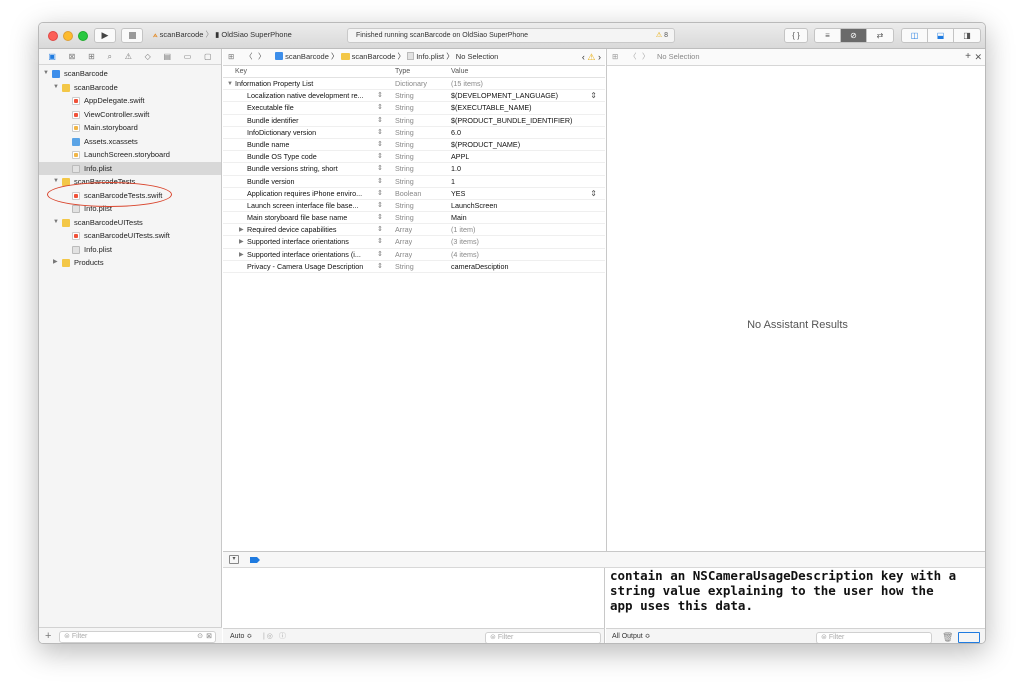 This screenshot has height=700, width=1024. Describe the element at coordinates (411, 84) in the screenshot. I see `plist-type: Dictionary` at that location.